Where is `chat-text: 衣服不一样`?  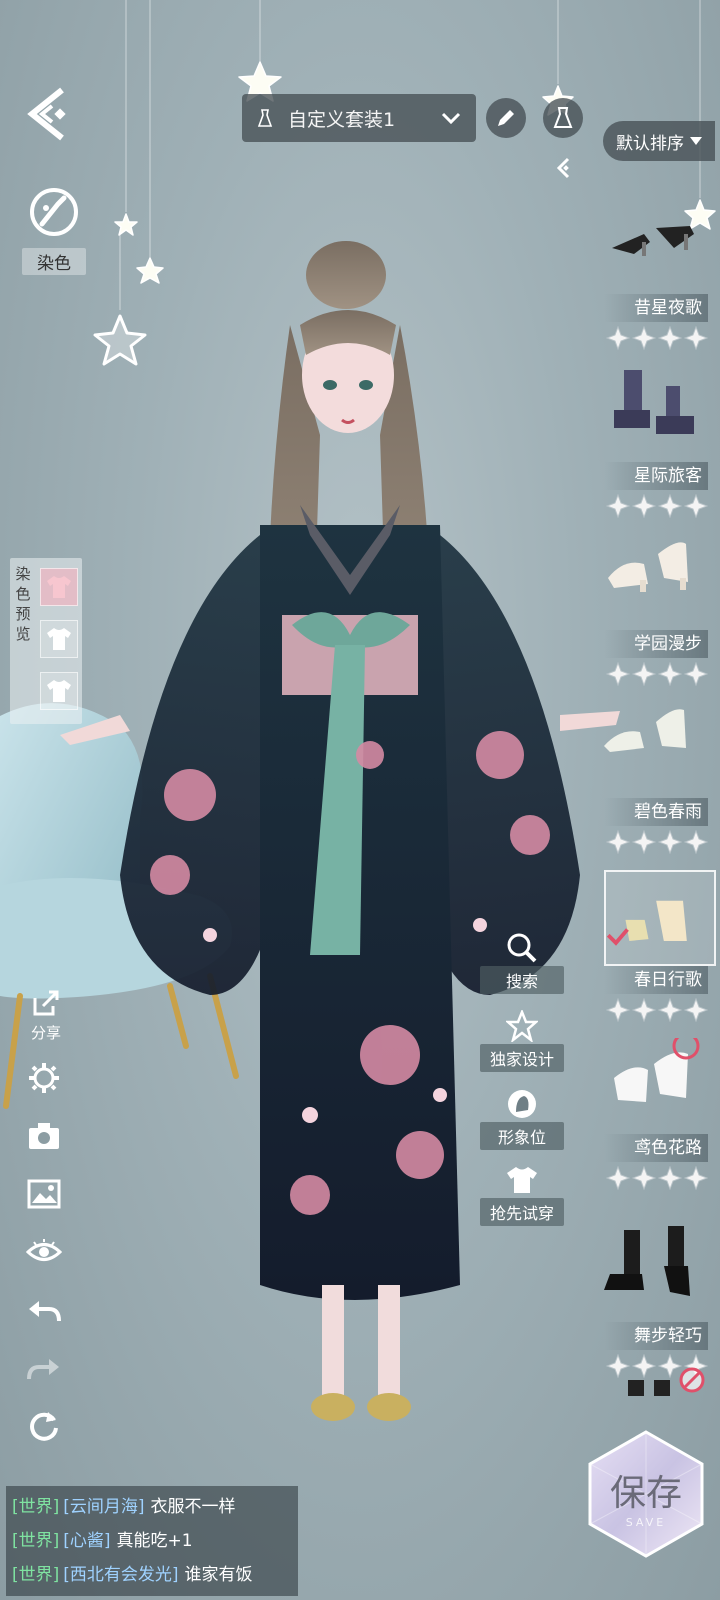
chat-text: 衣服不一样 is located at coordinates (193, 1507).